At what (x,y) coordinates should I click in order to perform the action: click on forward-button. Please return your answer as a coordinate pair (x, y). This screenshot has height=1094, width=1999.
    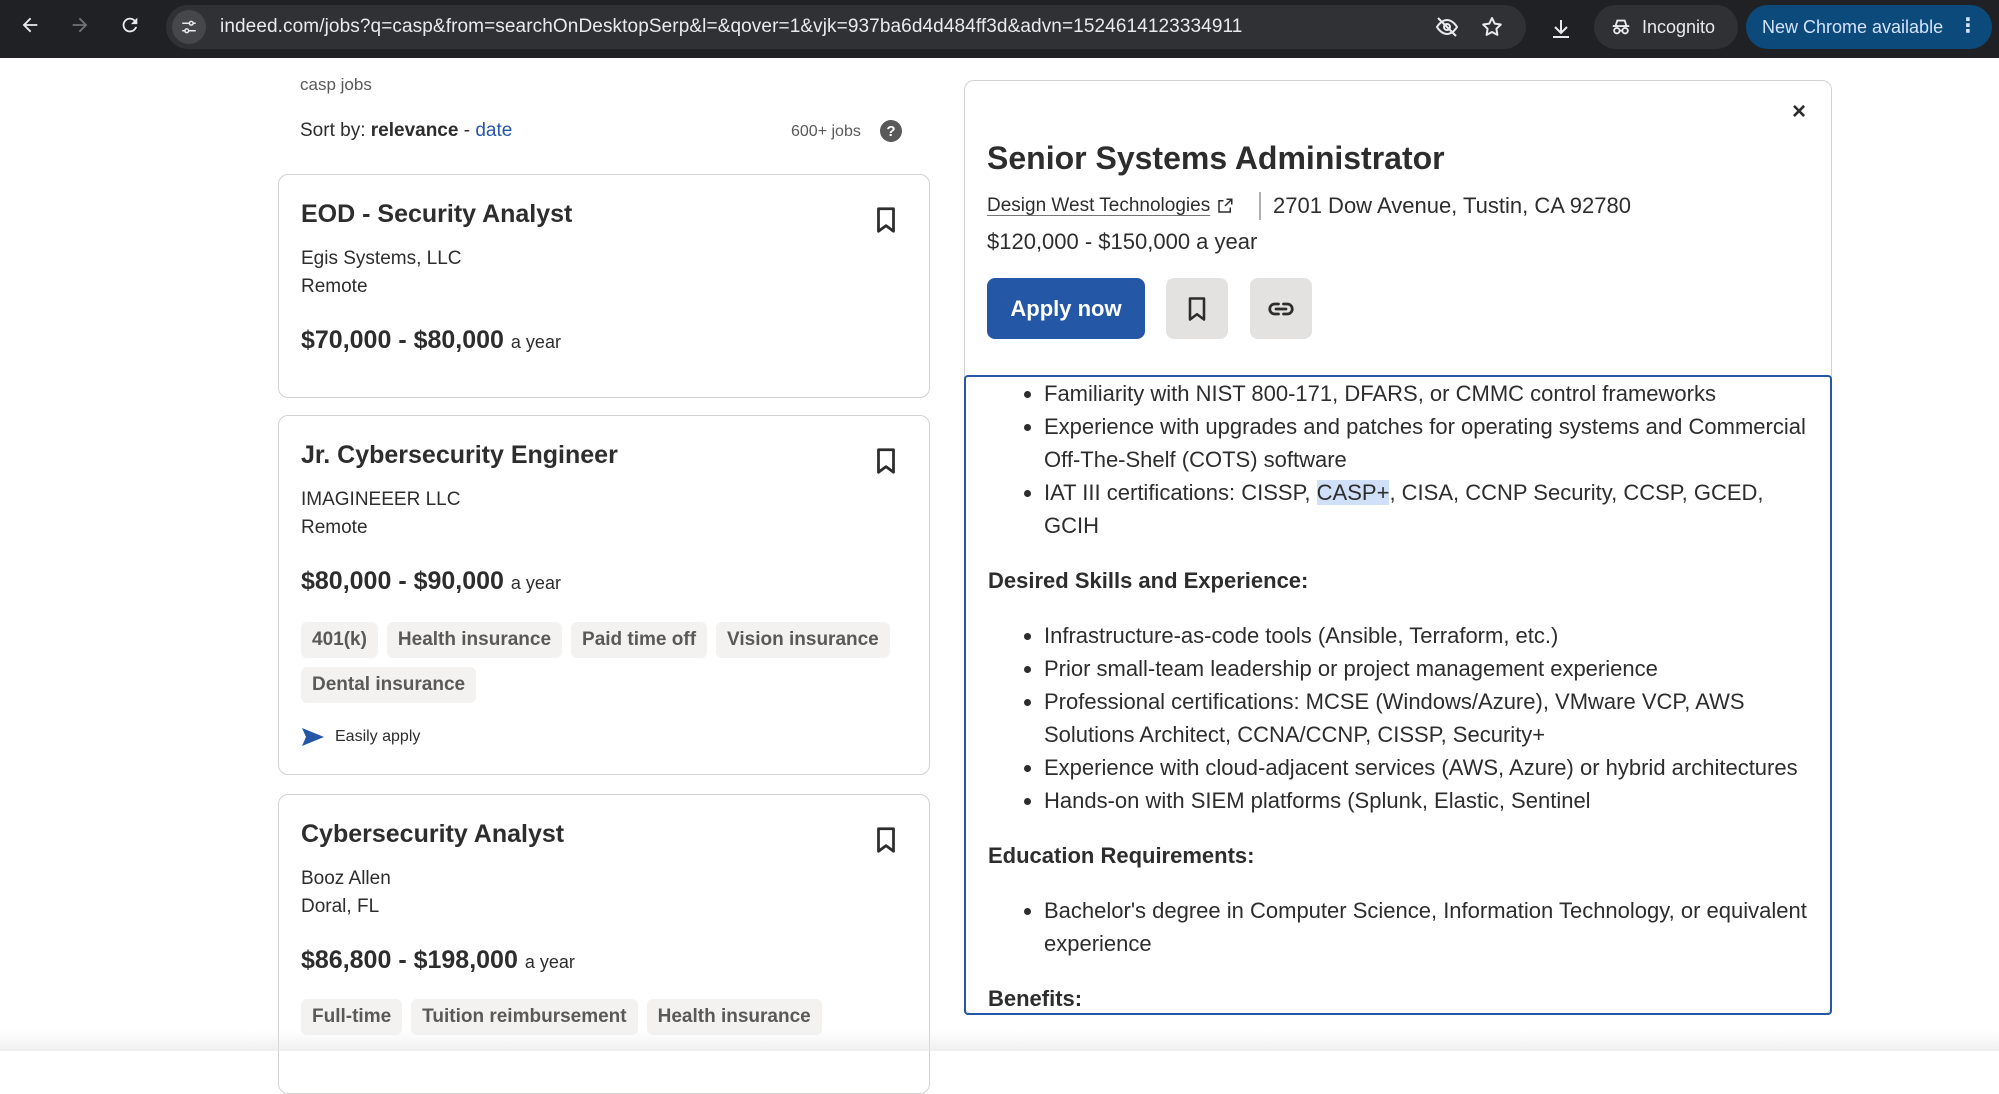
    Looking at the image, I should click on (80, 25).